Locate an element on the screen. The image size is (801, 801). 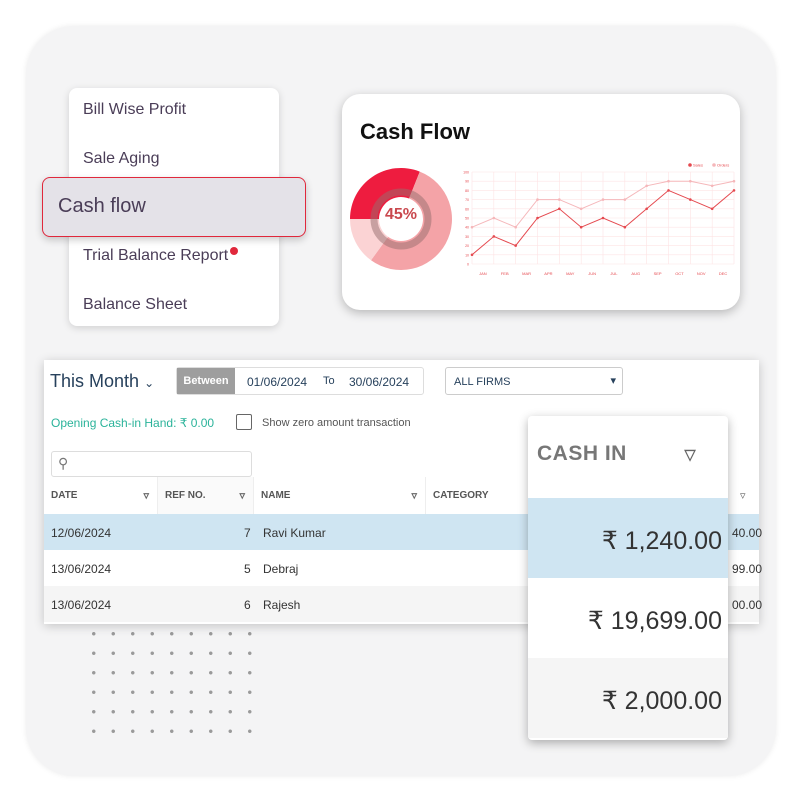
cell-ref: 6 is located at coordinates (247, 605).